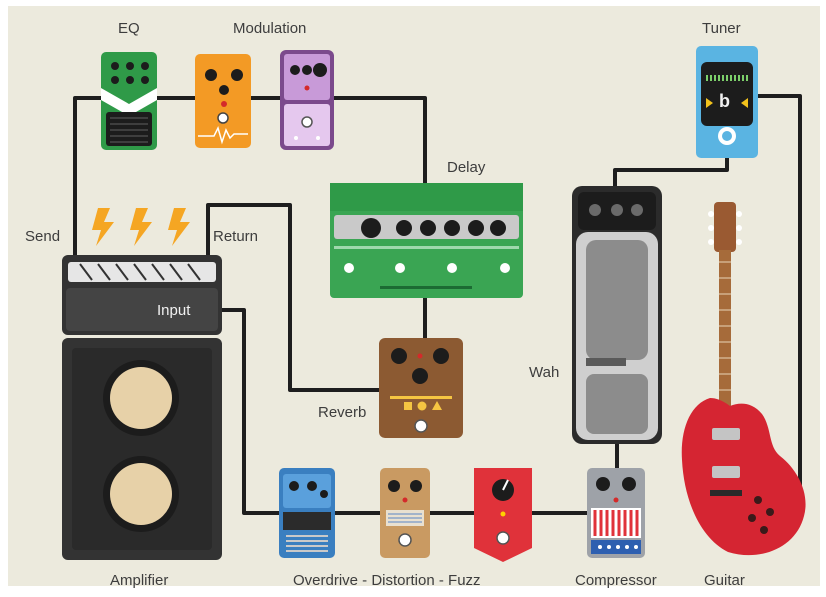  What do you see at coordinates (342, 412) in the screenshot?
I see `label-reverb: Reverb` at bounding box center [342, 412].